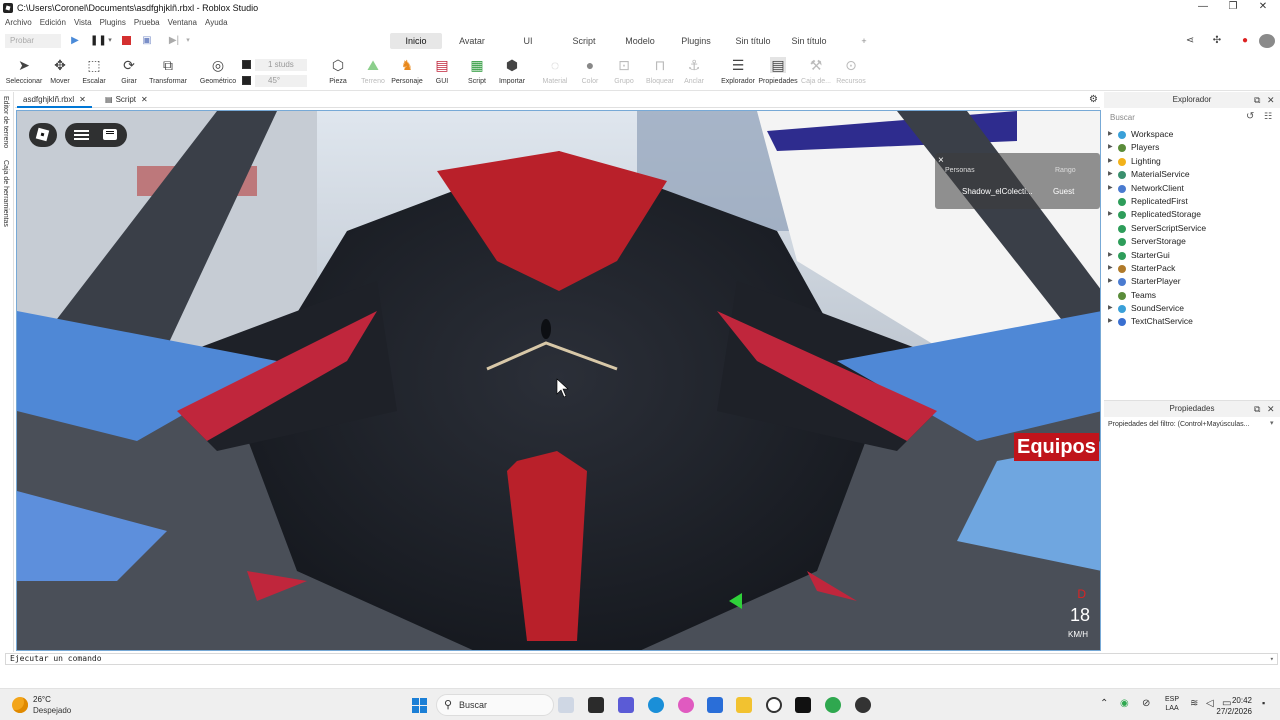 The image size is (1280, 720). I want to click on explorer-item: ▶ Workspace, so click(1192, 134).